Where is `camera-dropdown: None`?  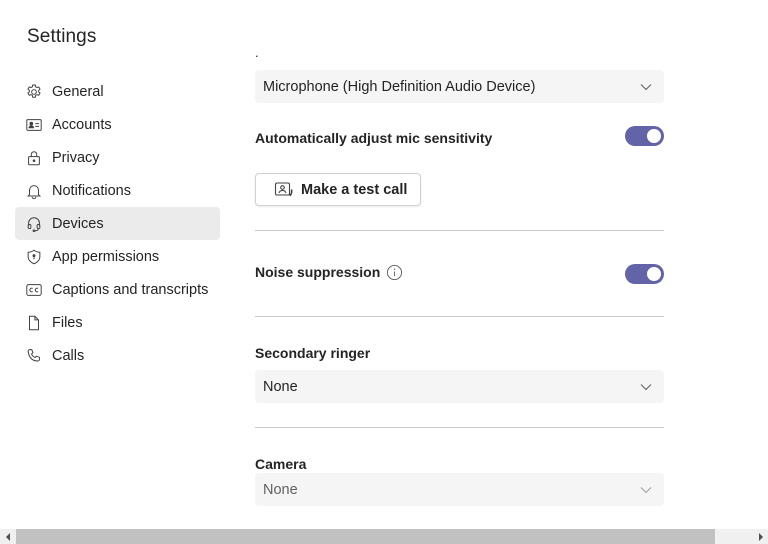
camera-dropdown: None is located at coordinates (459, 489).